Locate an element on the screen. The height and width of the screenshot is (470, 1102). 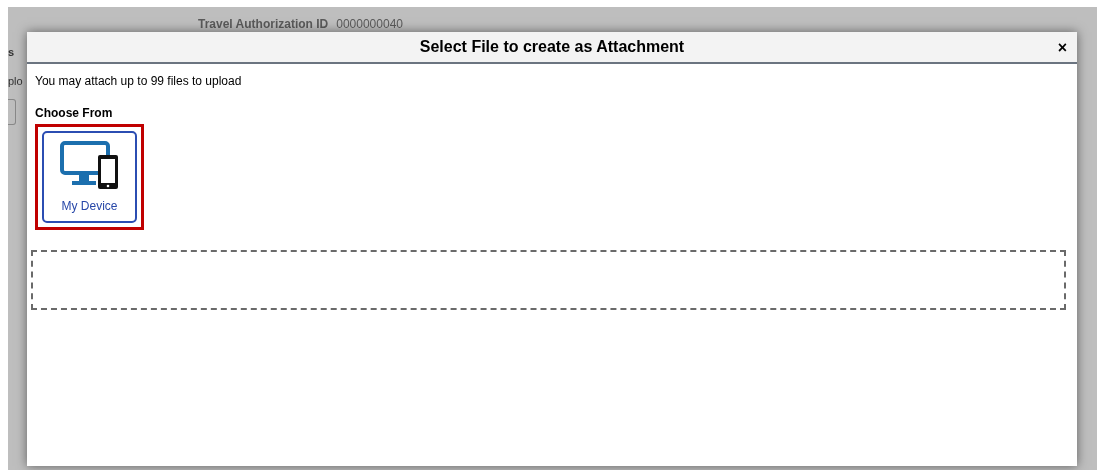
dialog-title: Select File to create as Attachment is located at coordinates (552, 47).